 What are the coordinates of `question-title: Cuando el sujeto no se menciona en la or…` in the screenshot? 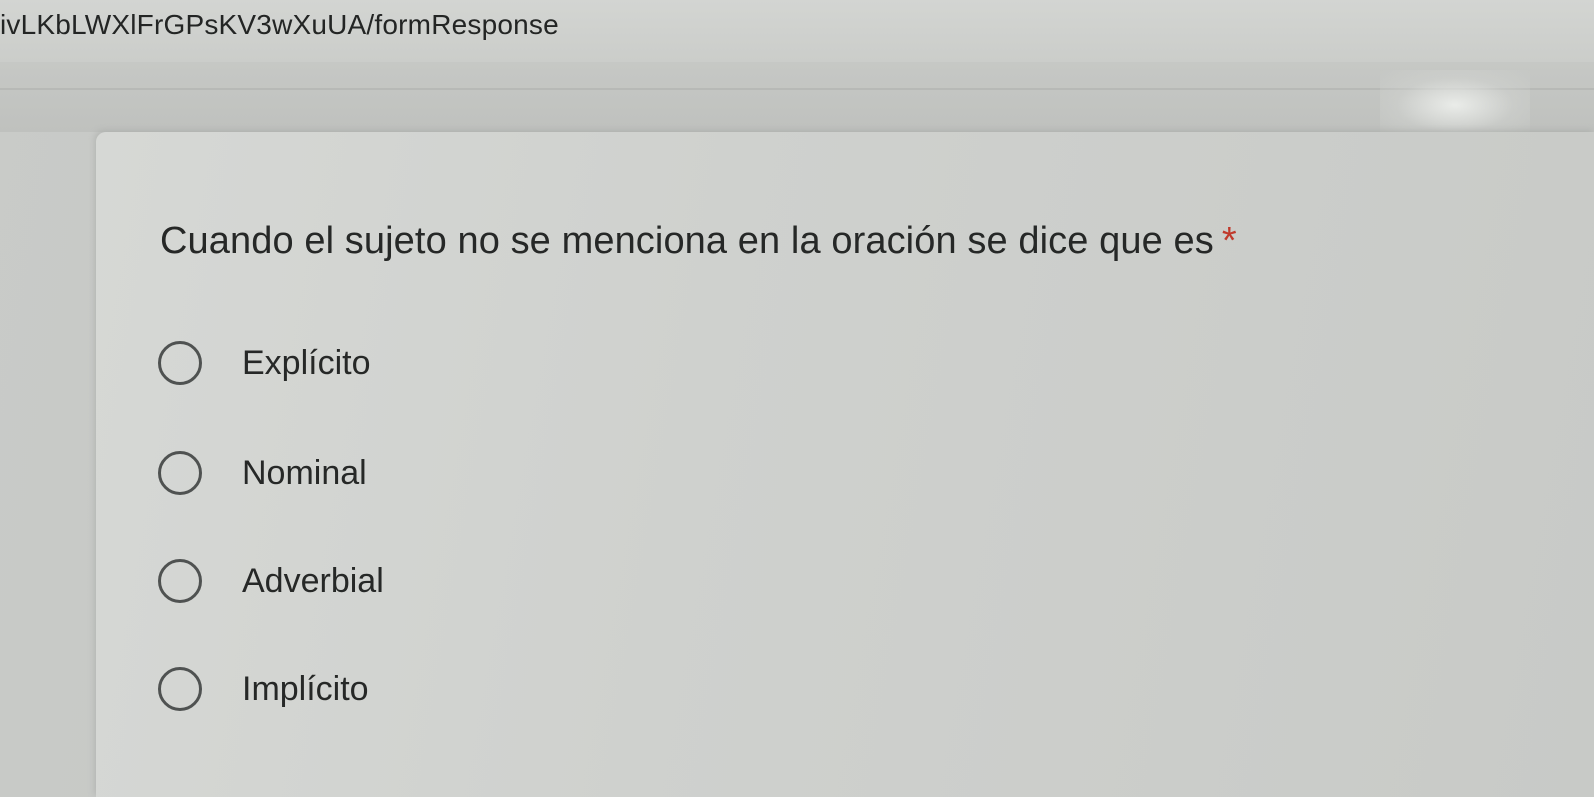 It's located at (698, 241).